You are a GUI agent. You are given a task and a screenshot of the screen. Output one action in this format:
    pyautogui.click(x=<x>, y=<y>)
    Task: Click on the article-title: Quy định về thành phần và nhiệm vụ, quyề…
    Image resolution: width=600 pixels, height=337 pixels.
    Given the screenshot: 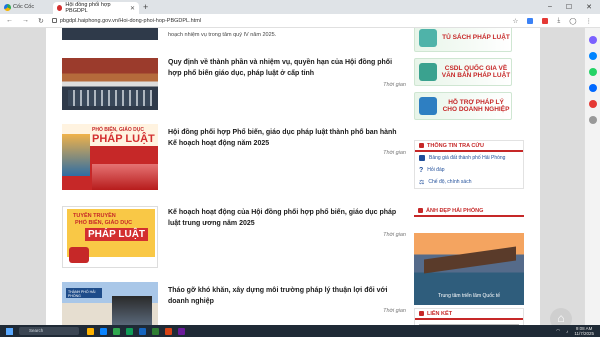 What is the action you would take?
    pyautogui.click(x=285, y=68)
    